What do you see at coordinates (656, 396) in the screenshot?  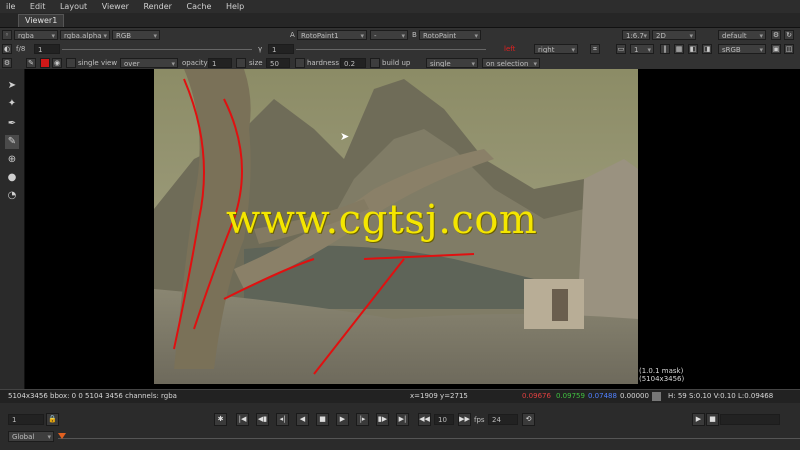 I see `pixel-color-swatch` at bounding box center [656, 396].